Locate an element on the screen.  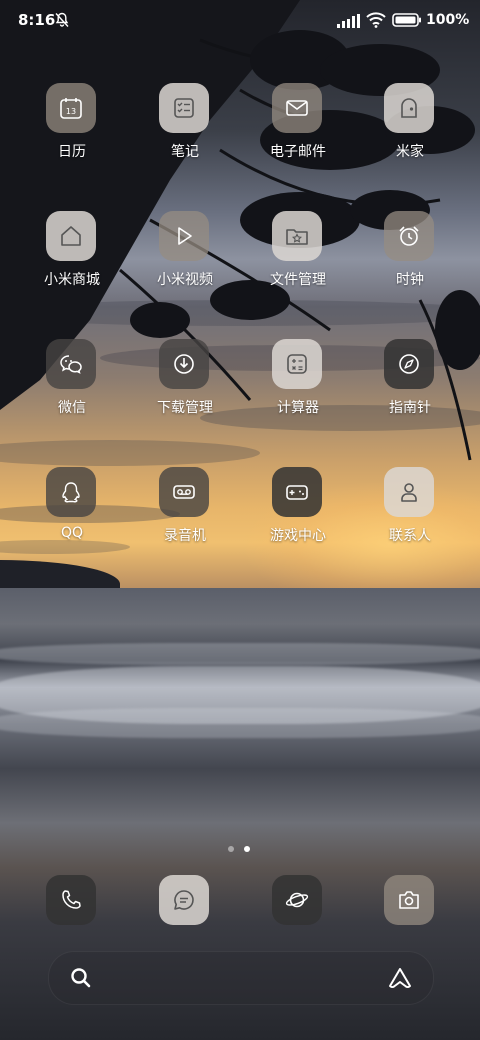
app-label: 录音机 is located at coordinates (185, 536).